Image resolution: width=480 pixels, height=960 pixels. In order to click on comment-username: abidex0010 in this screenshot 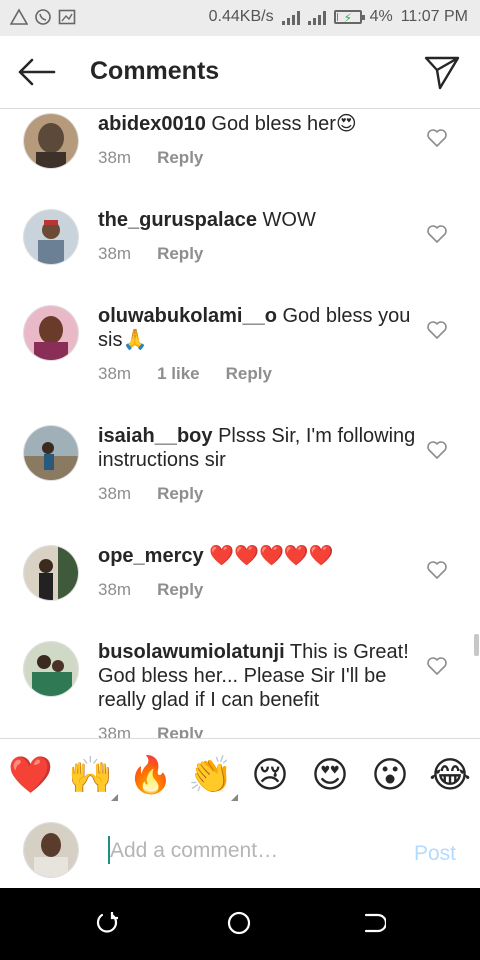, I will do `click(152, 124)`.